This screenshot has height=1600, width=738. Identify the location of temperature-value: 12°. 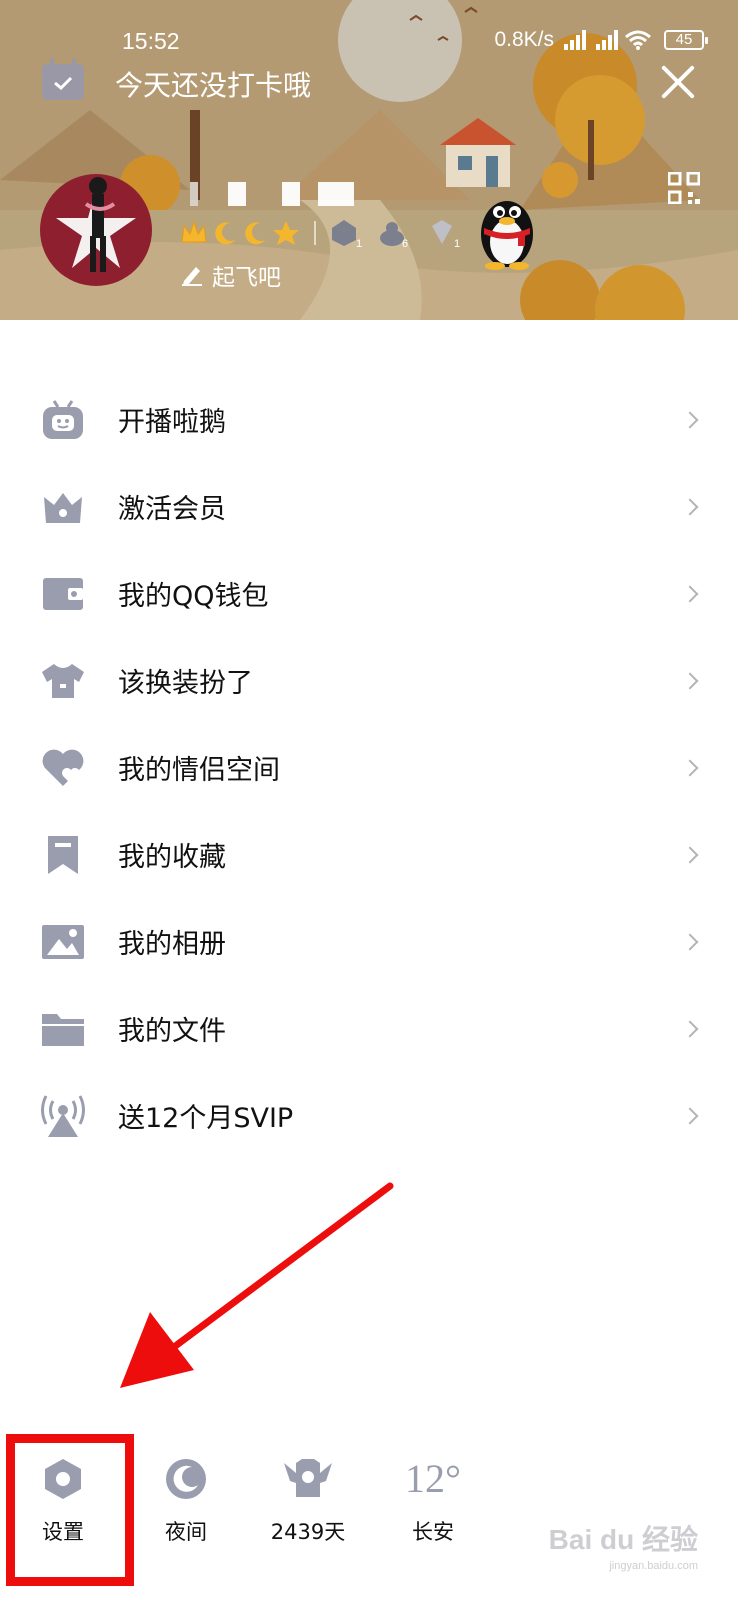
(433, 1478).